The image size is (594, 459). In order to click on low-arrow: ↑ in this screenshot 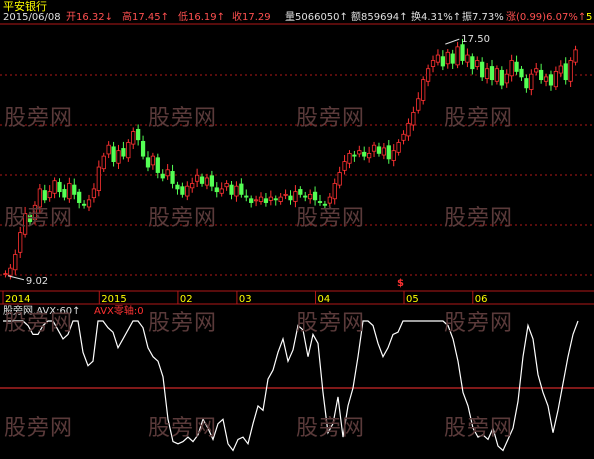, I will do `click(221, 17)`.